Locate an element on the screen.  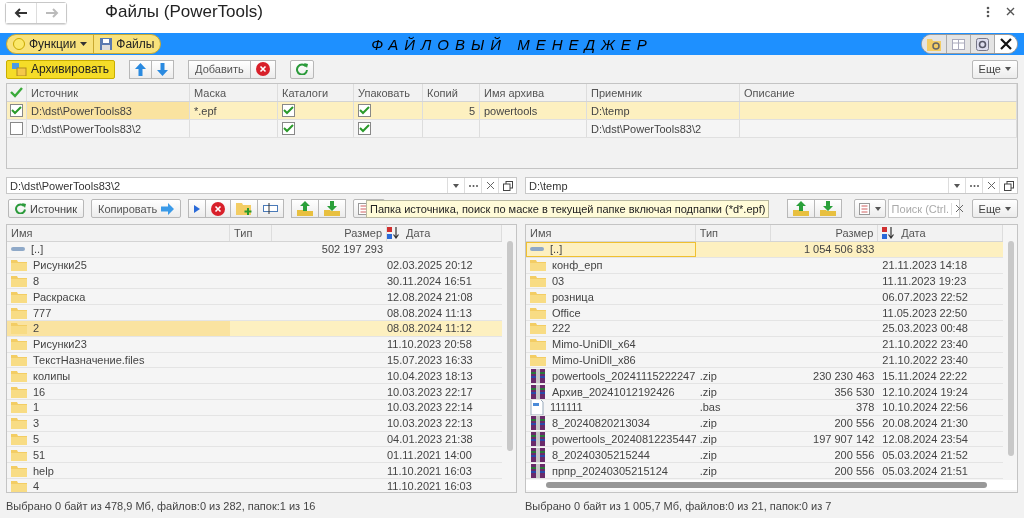
file-name: 03 is located at coordinates (558, 281).